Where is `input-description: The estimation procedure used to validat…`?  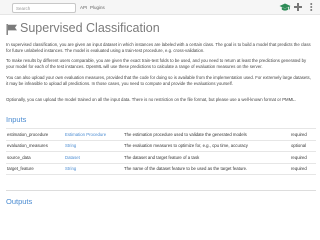 input-description: The estimation procedure used to validat… is located at coordinates (207, 134).